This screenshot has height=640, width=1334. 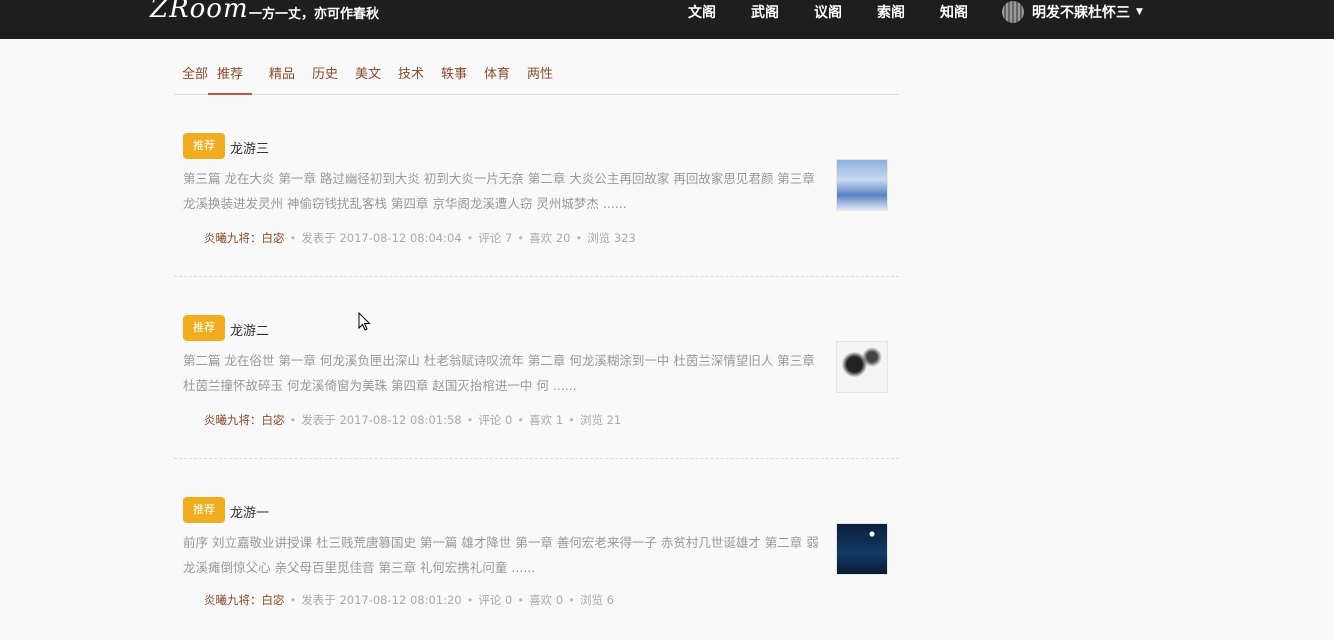 What do you see at coordinates (600, 420) in the screenshot?
I see `view-count: 浏览 21` at bounding box center [600, 420].